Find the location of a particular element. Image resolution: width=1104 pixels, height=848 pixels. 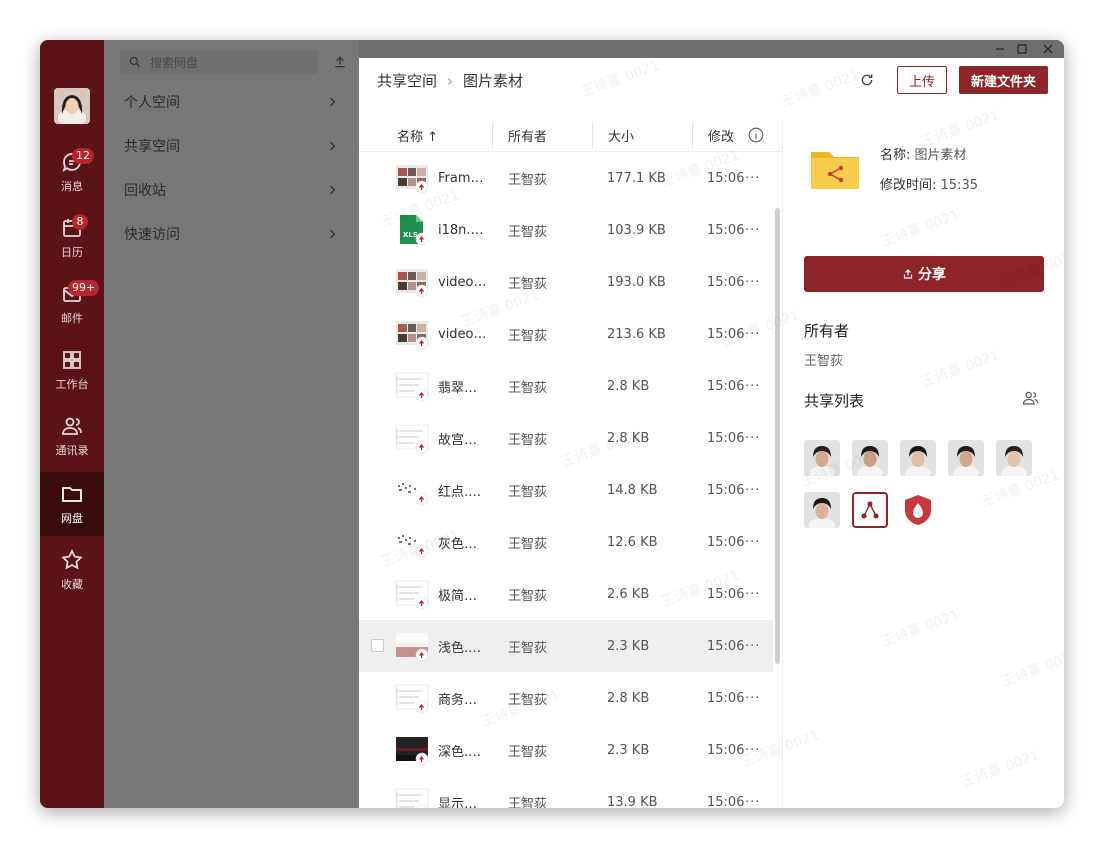

rail-item-workbench: 工作台 is located at coordinates (72, 370).